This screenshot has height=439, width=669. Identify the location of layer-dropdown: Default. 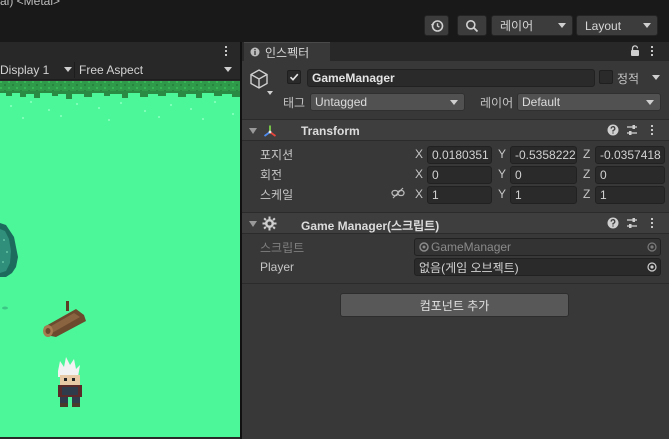
(589, 102).